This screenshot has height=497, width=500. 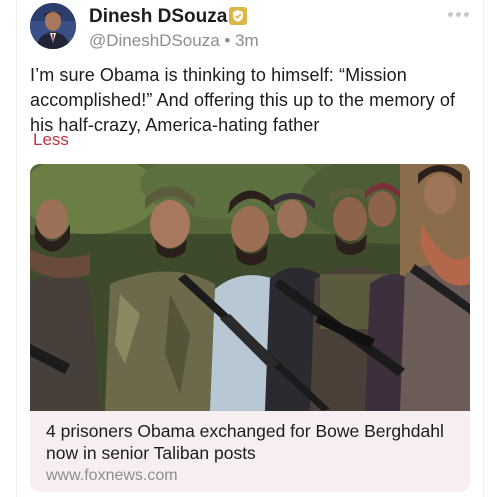 What do you see at coordinates (158, 17) in the screenshot?
I see `author-name: Dinesh DSouza` at bounding box center [158, 17].